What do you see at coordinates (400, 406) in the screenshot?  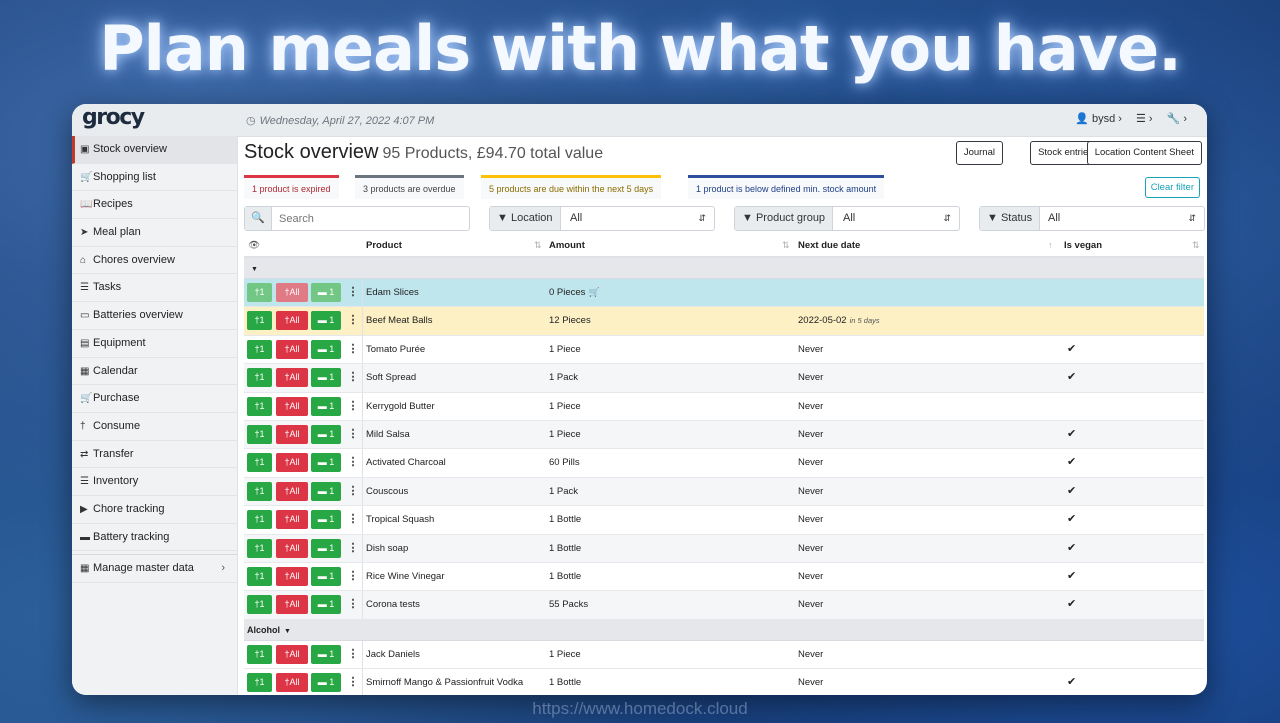 I see `product-name: Kerrygold Butter` at bounding box center [400, 406].